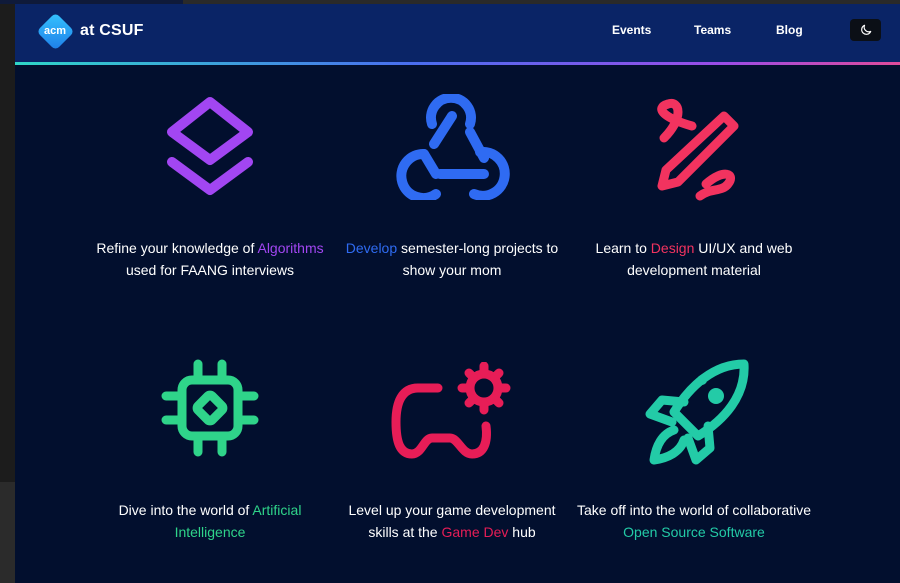 The height and width of the screenshot is (583, 900). What do you see at coordinates (112, 30) in the screenshot?
I see `logo-text: at CSUF` at bounding box center [112, 30].